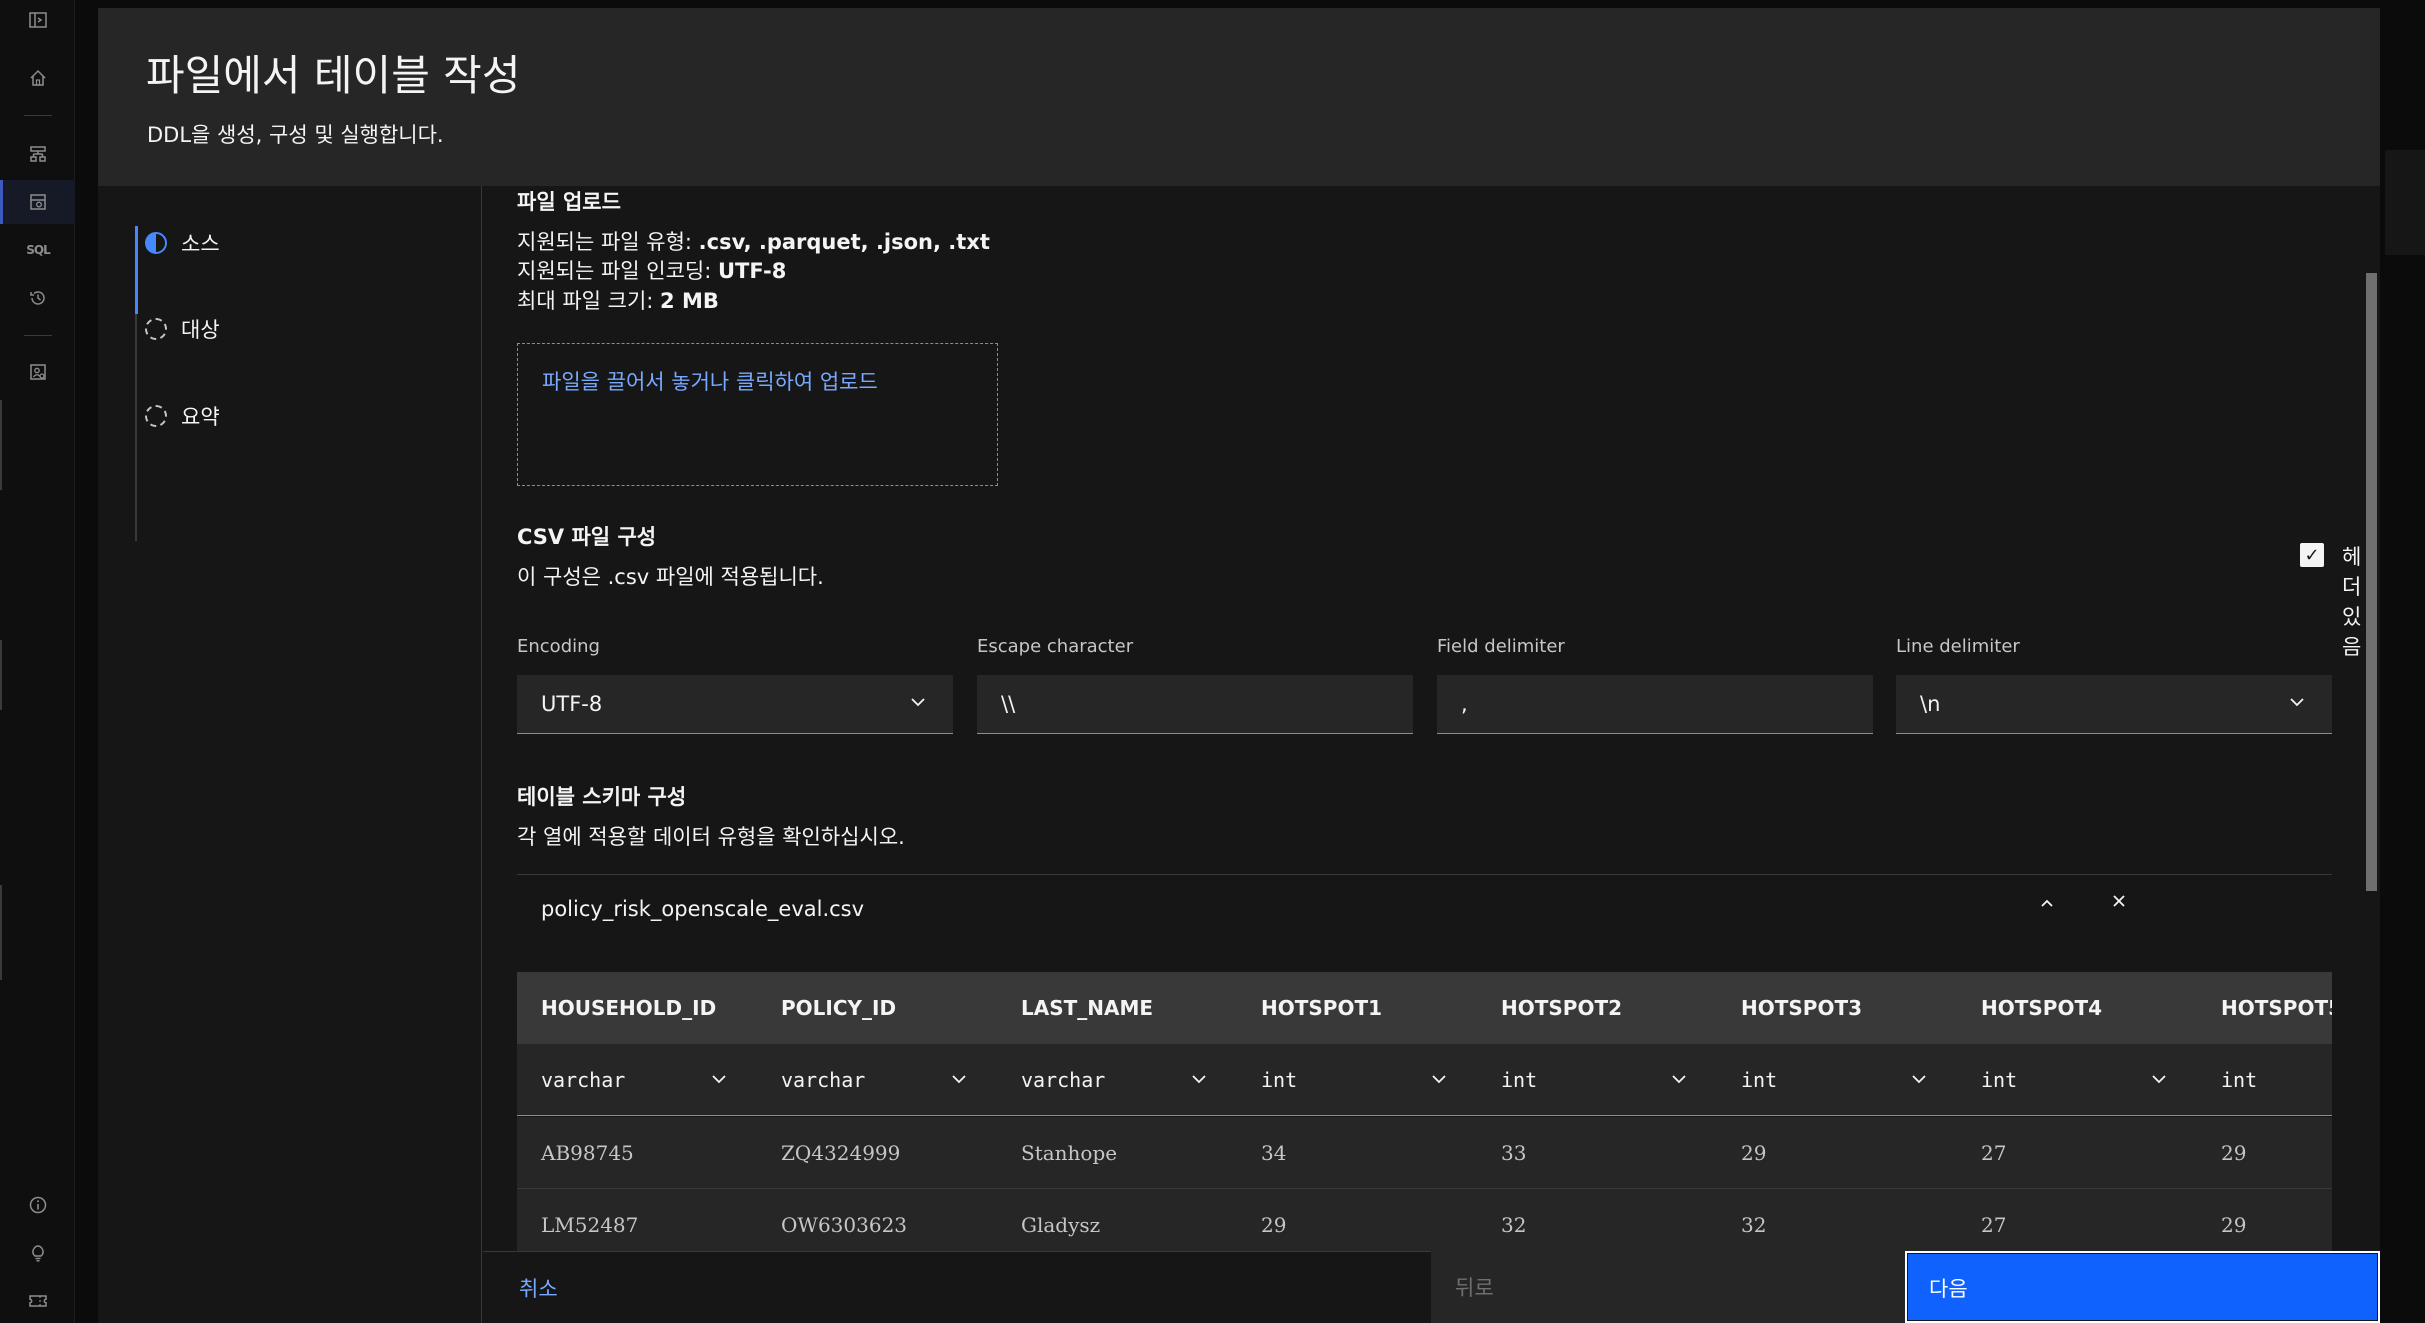 The image size is (2425, 1323). What do you see at coordinates (38, 1253) in the screenshot?
I see `lightbulb-icon` at bounding box center [38, 1253].